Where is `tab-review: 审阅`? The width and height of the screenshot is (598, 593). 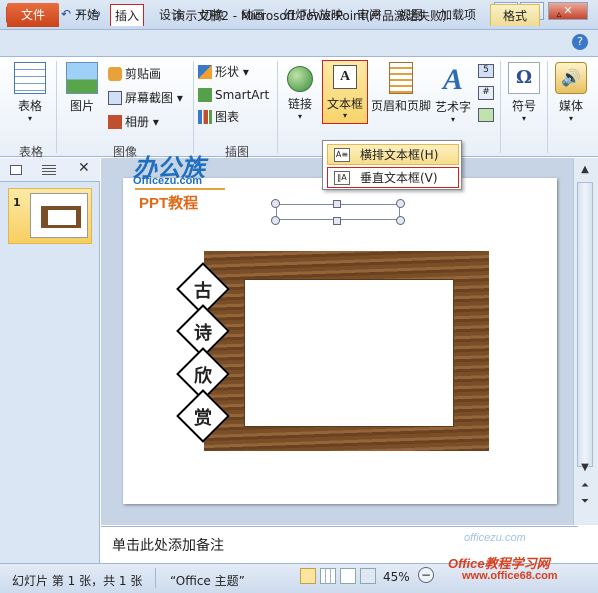 tab-review: 审阅 is located at coordinates (369, 15).